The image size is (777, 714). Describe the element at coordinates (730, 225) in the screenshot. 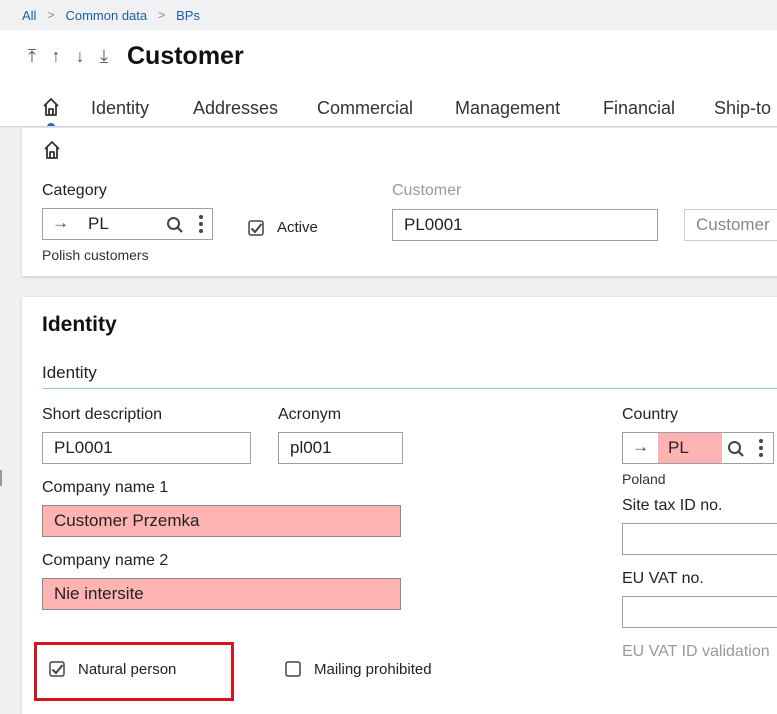

I see `customer-name-field: Customer` at that location.